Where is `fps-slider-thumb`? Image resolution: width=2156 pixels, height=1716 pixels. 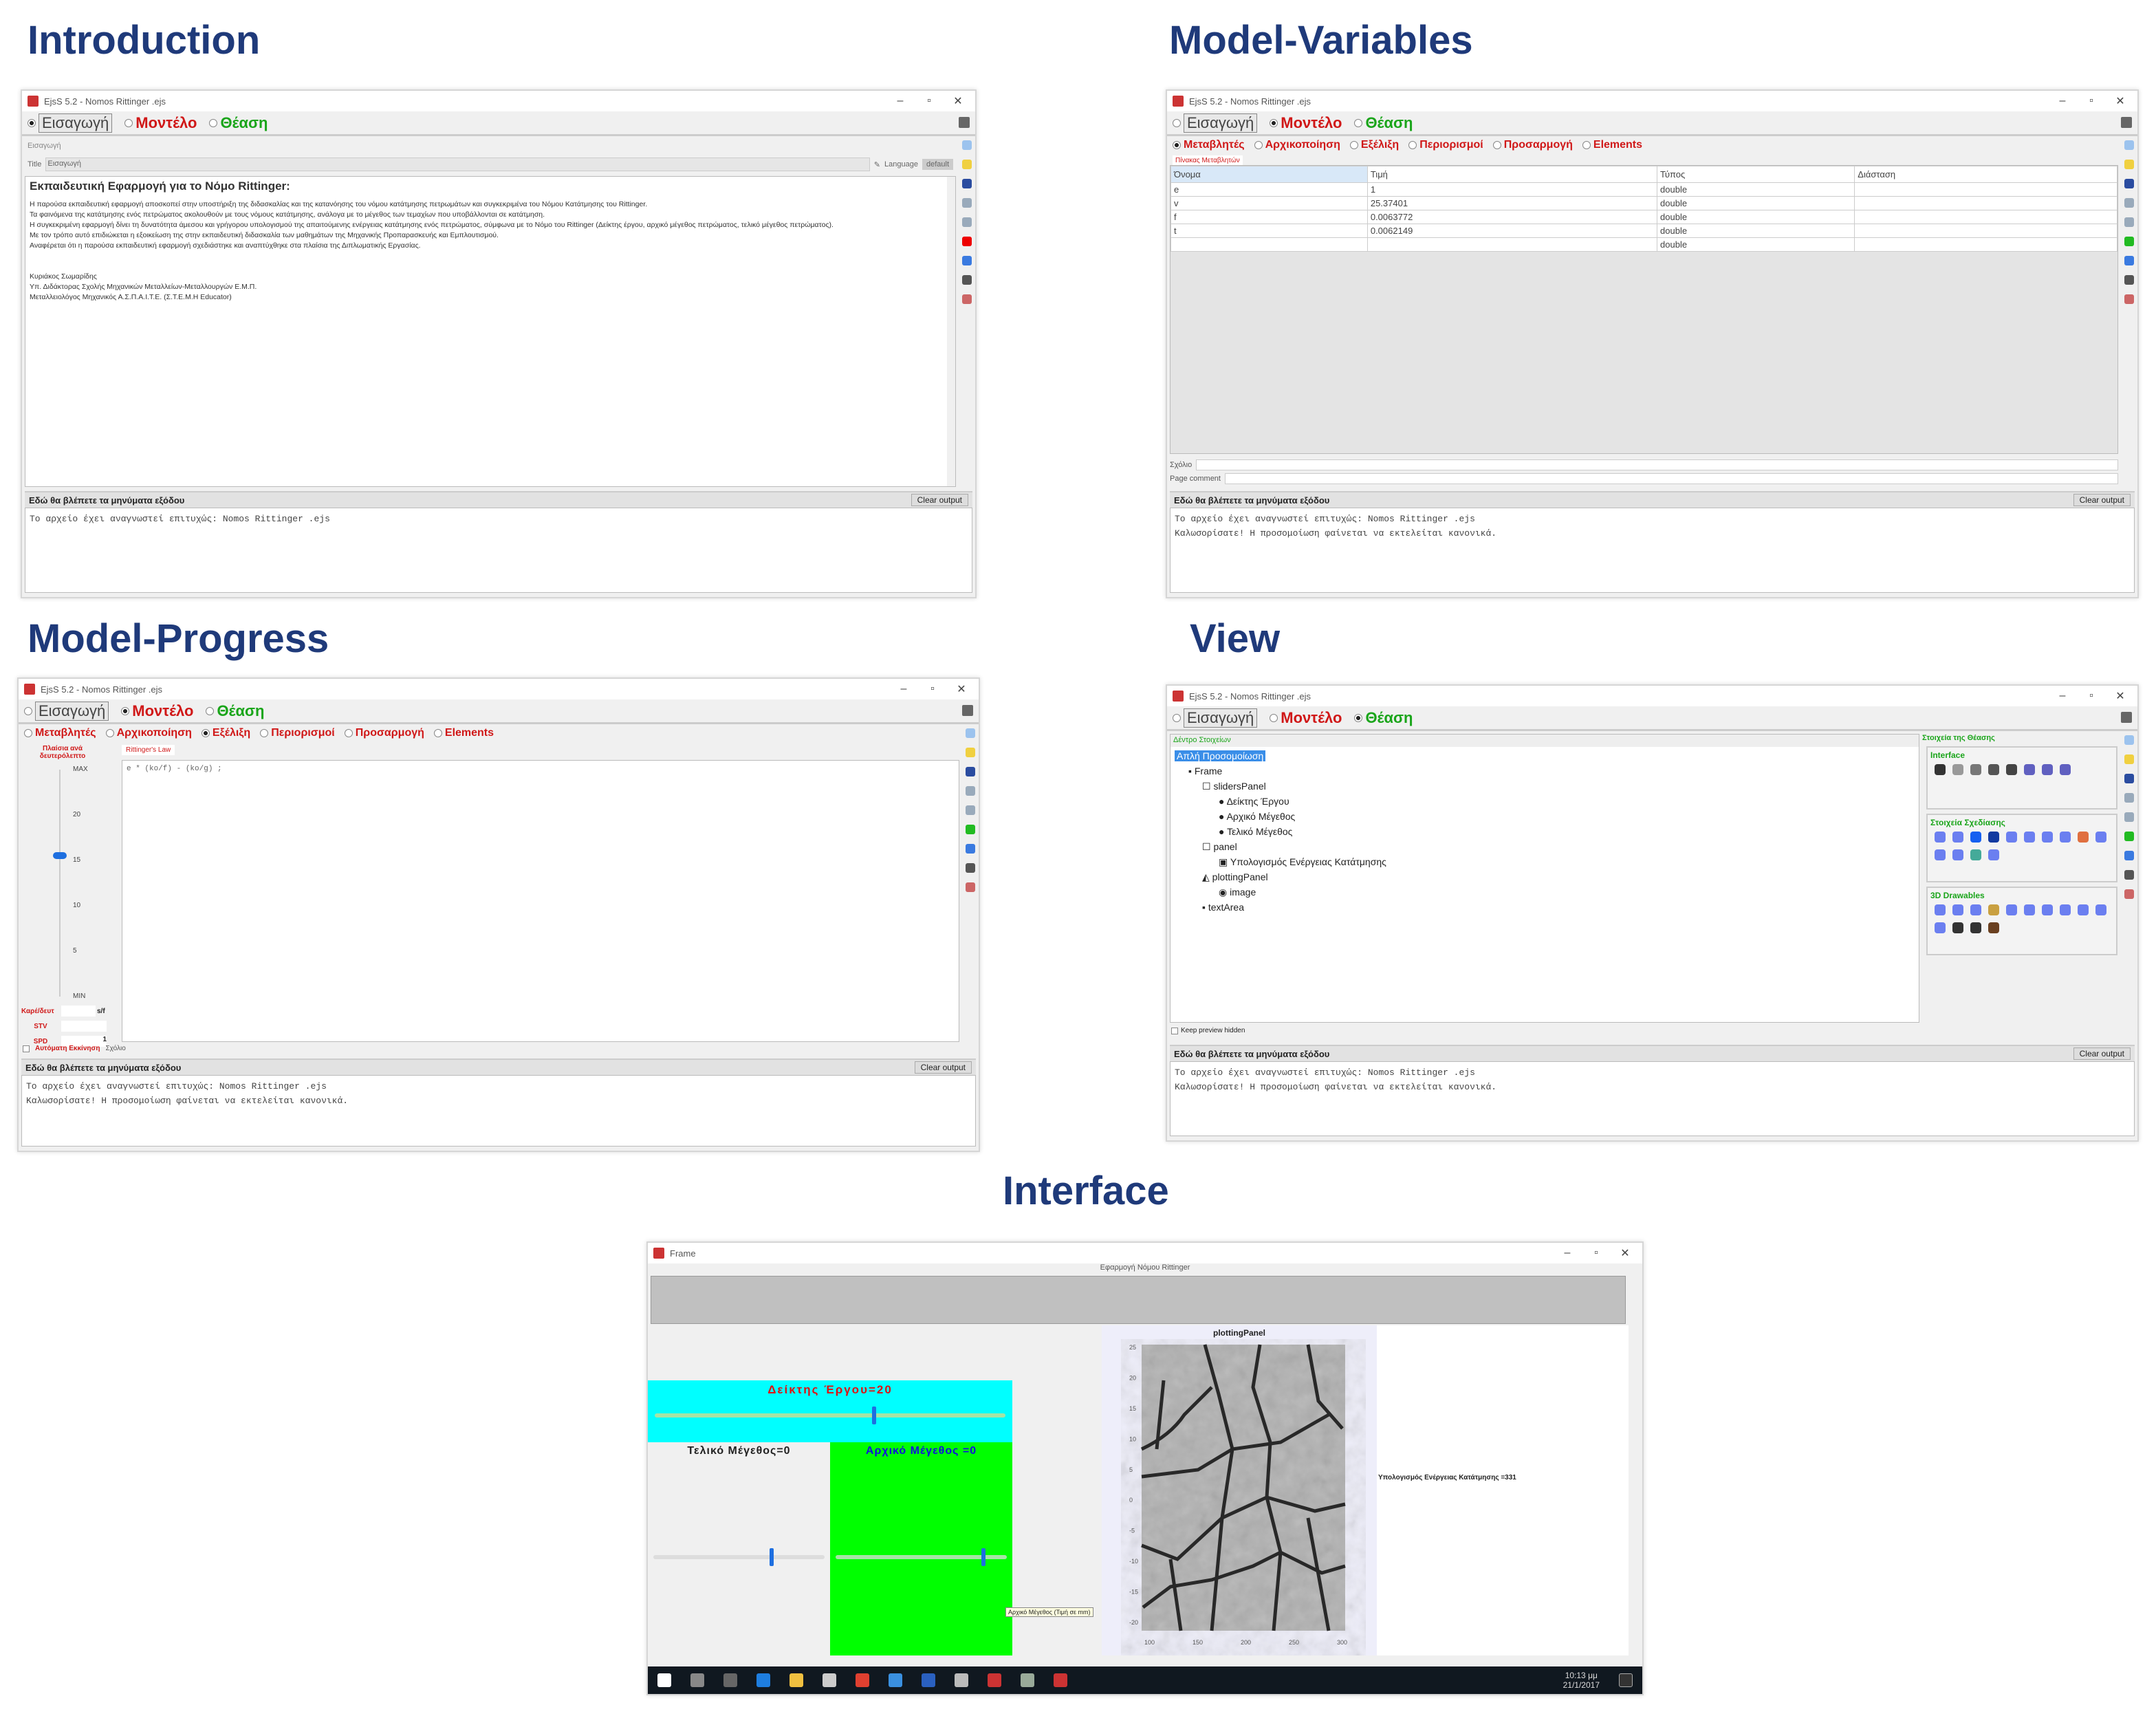 fps-slider-thumb is located at coordinates (60, 856).